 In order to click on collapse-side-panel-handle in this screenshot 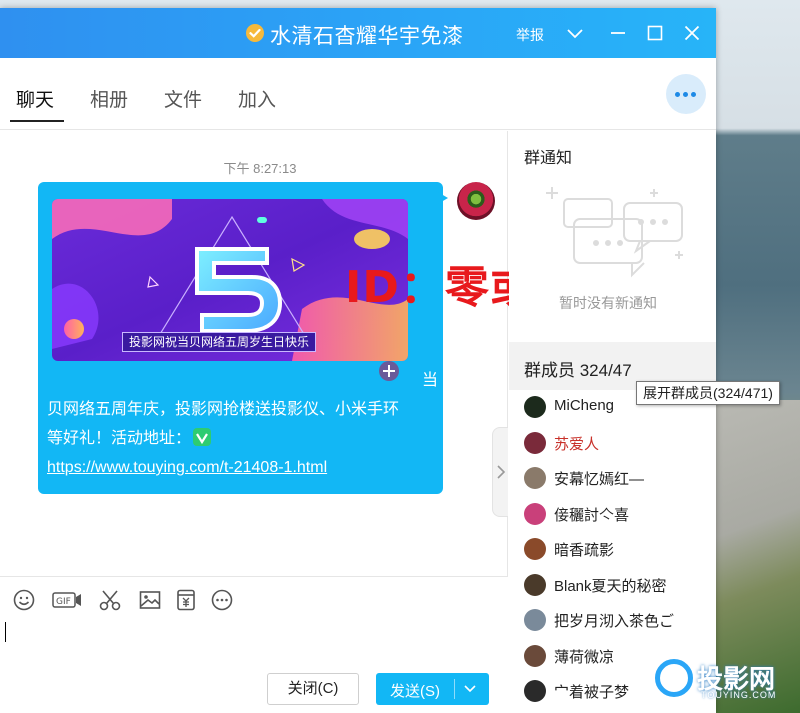, I will do `click(500, 472)`.